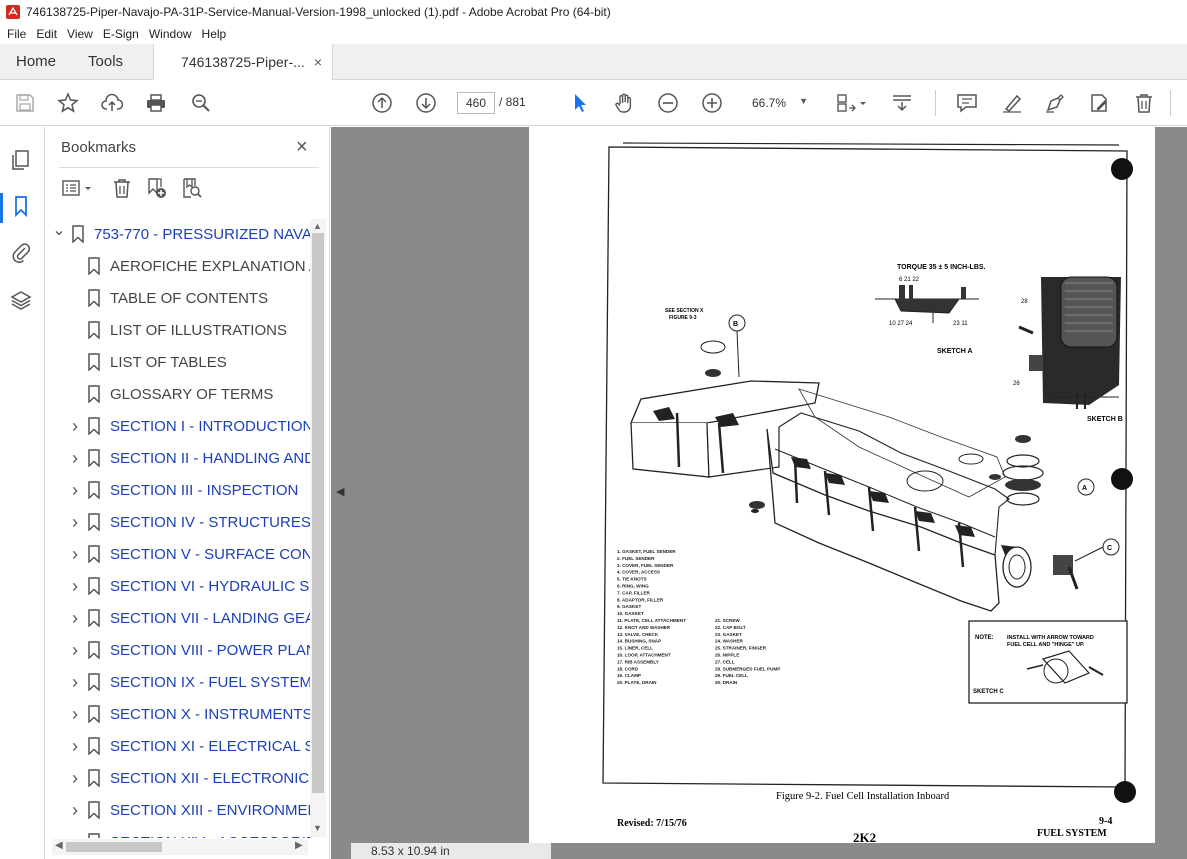 The width and height of the screenshot is (1187, 859). Describe the element at coordinates (105, 61) in the screenshot. I see `tab-tools: Tools` at that location.